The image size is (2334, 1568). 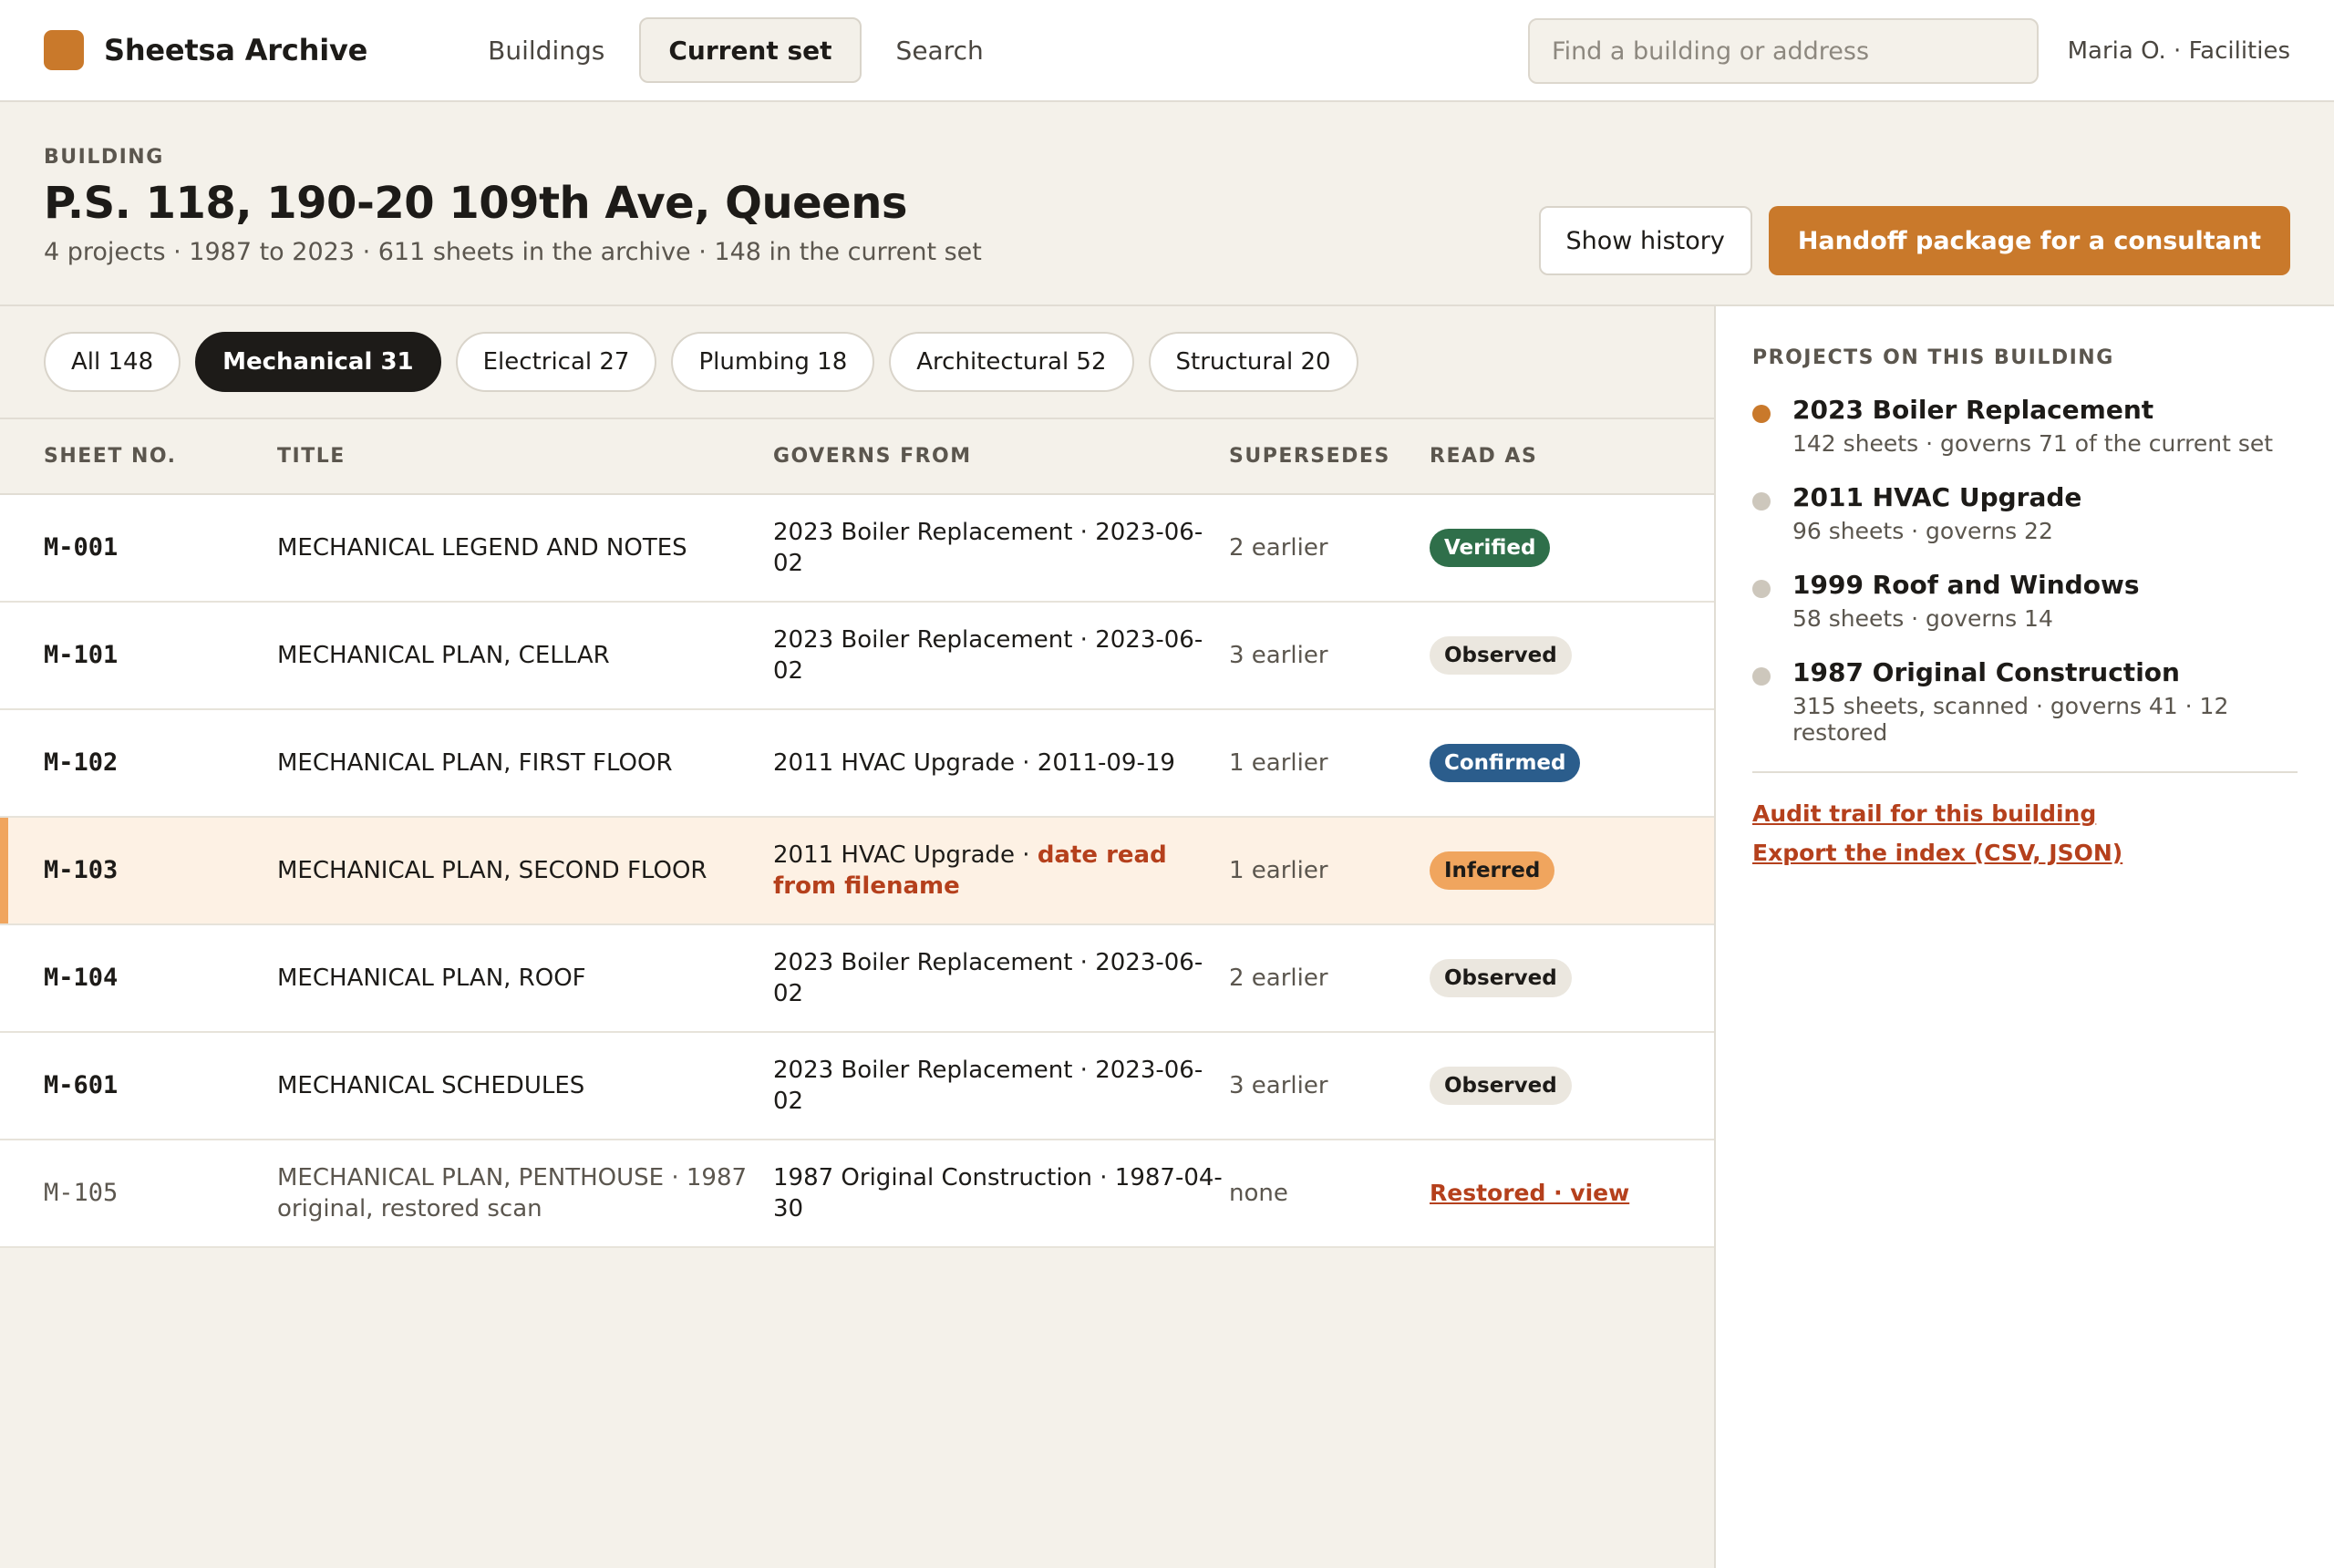 What do you see at coordinates (1933, 357) in the screenshot?
I see `sidebar-heading: PROJECTS ON THIS BUILDING` at bounding box center [1933, 357].